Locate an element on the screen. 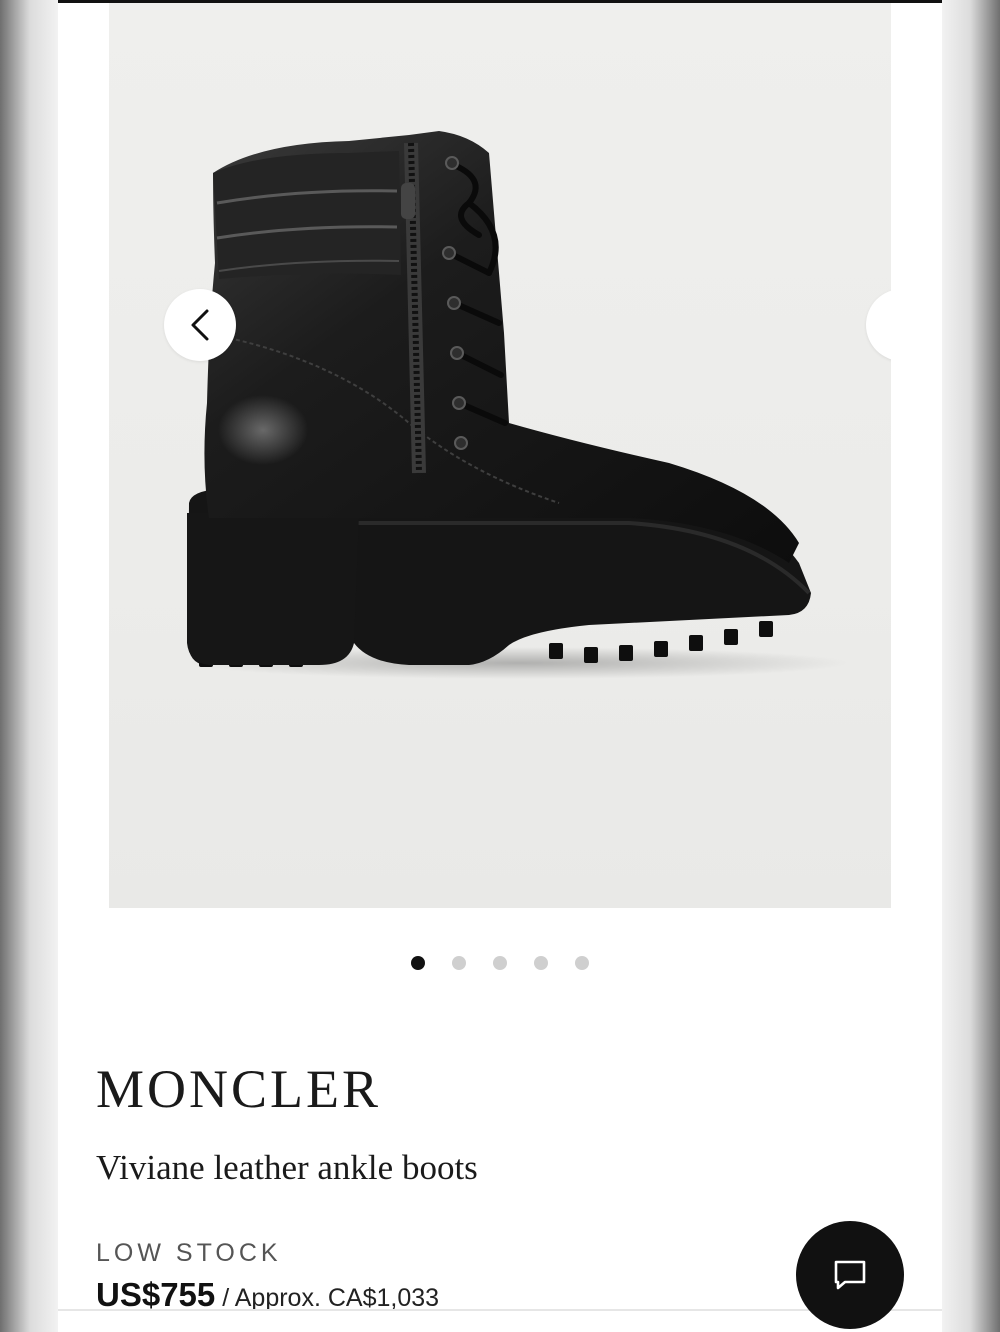  chat-button is located at coordinates (850, 1275).